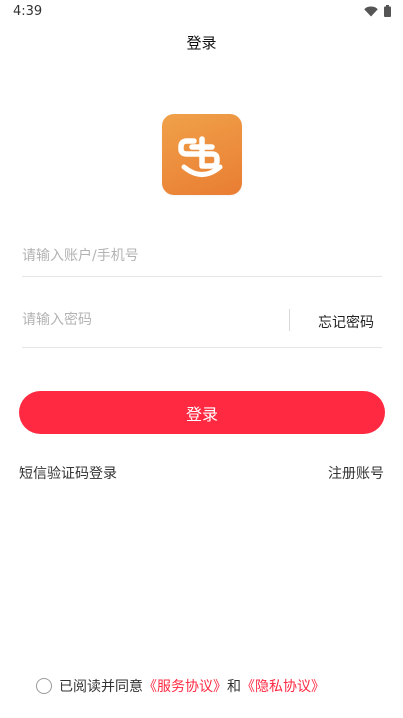  What do you see at coordinates (201, 43) in the screenshot?
I see `page-title: 登录` at bounding box center [201, 43].